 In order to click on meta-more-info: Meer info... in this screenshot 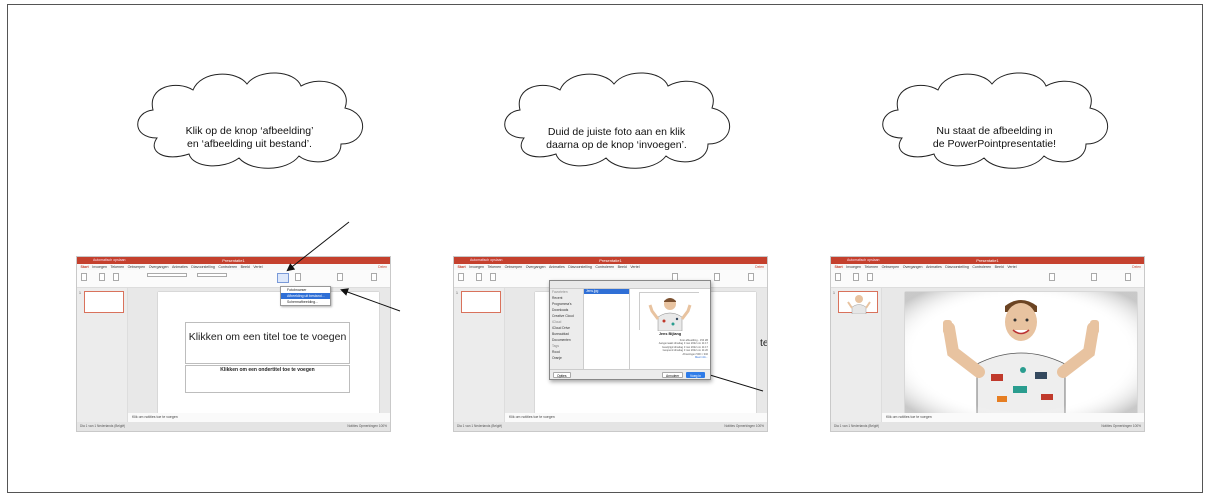, I will do `click(671, 357)`.